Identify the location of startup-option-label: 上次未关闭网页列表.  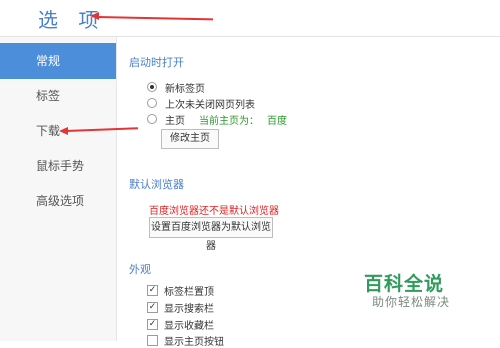
(210, 105).